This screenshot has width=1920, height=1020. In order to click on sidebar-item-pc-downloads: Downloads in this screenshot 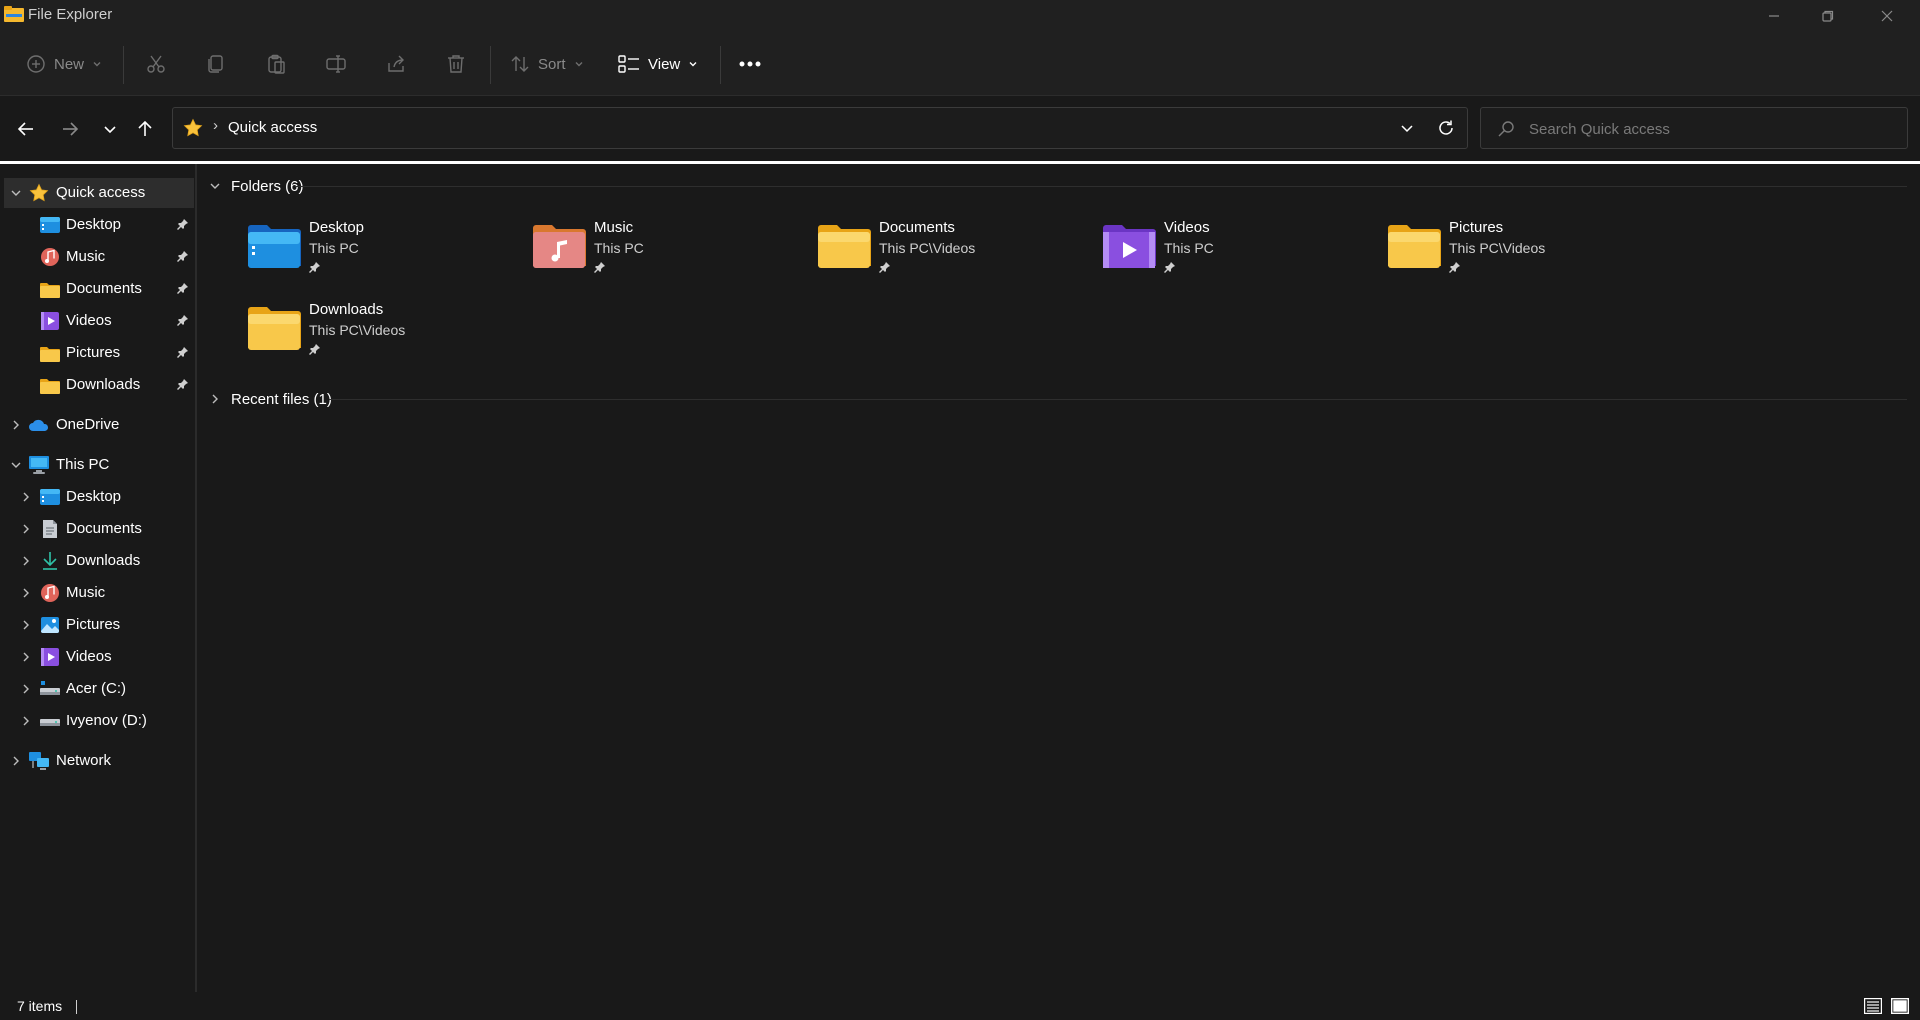, I will do `click(99, 561)`.